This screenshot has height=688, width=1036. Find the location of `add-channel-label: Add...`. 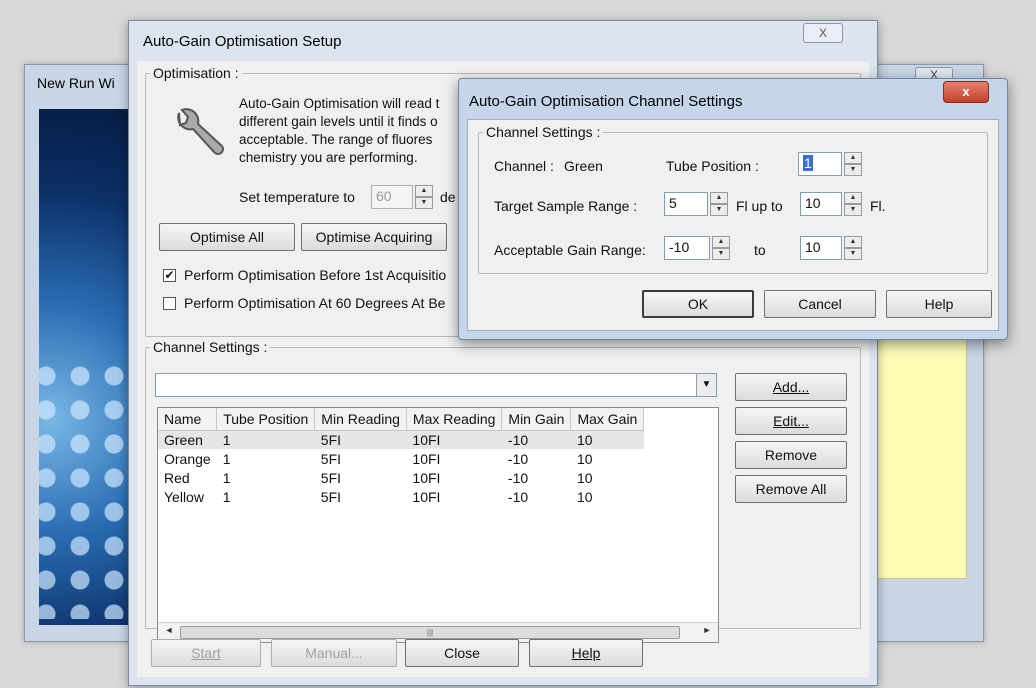

add-channel-label: Add... is located at coordinates (791, 387).